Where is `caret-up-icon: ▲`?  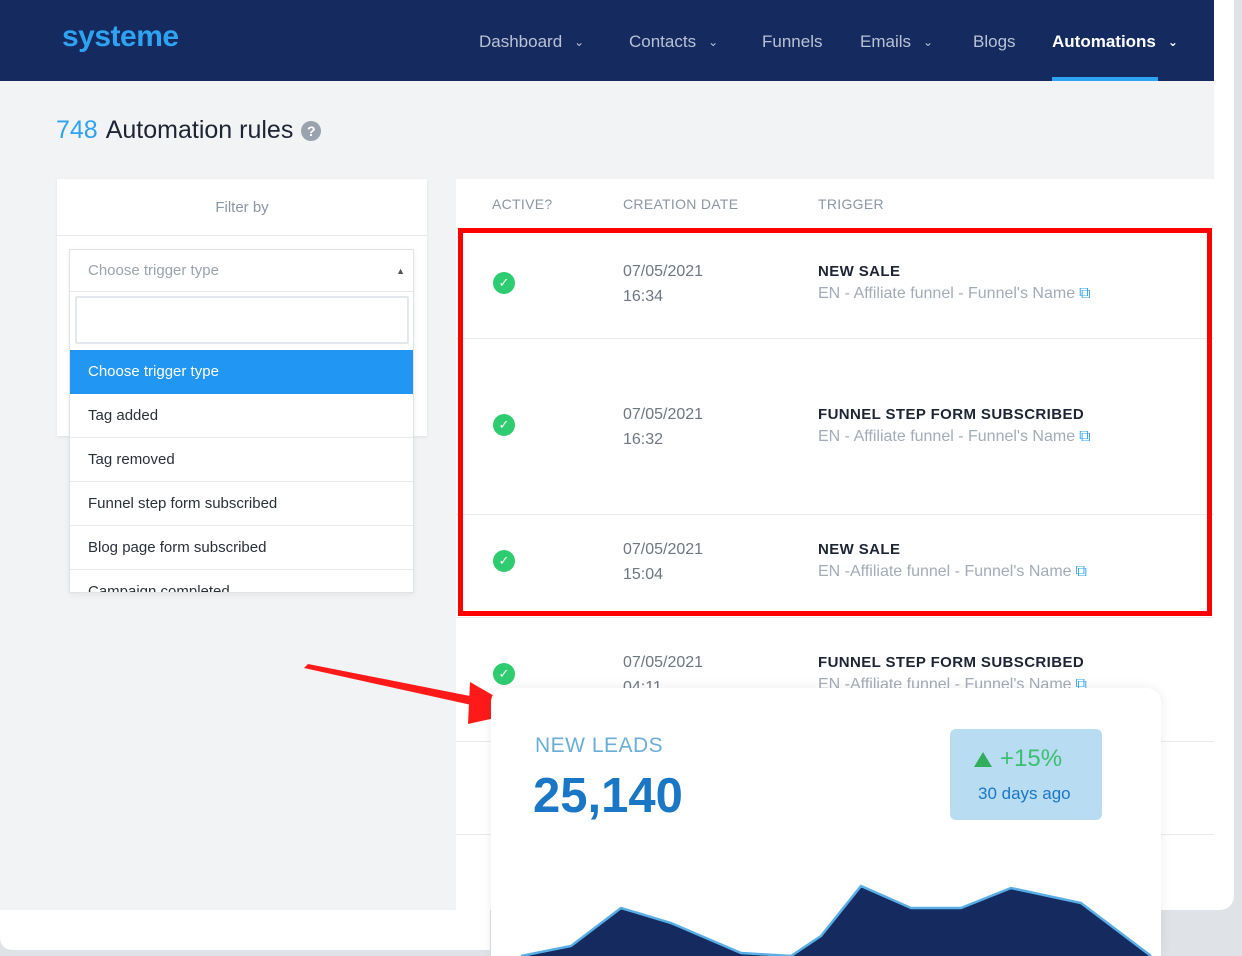
caret-up-icon: ▲ is located at coordinates (400, 270).